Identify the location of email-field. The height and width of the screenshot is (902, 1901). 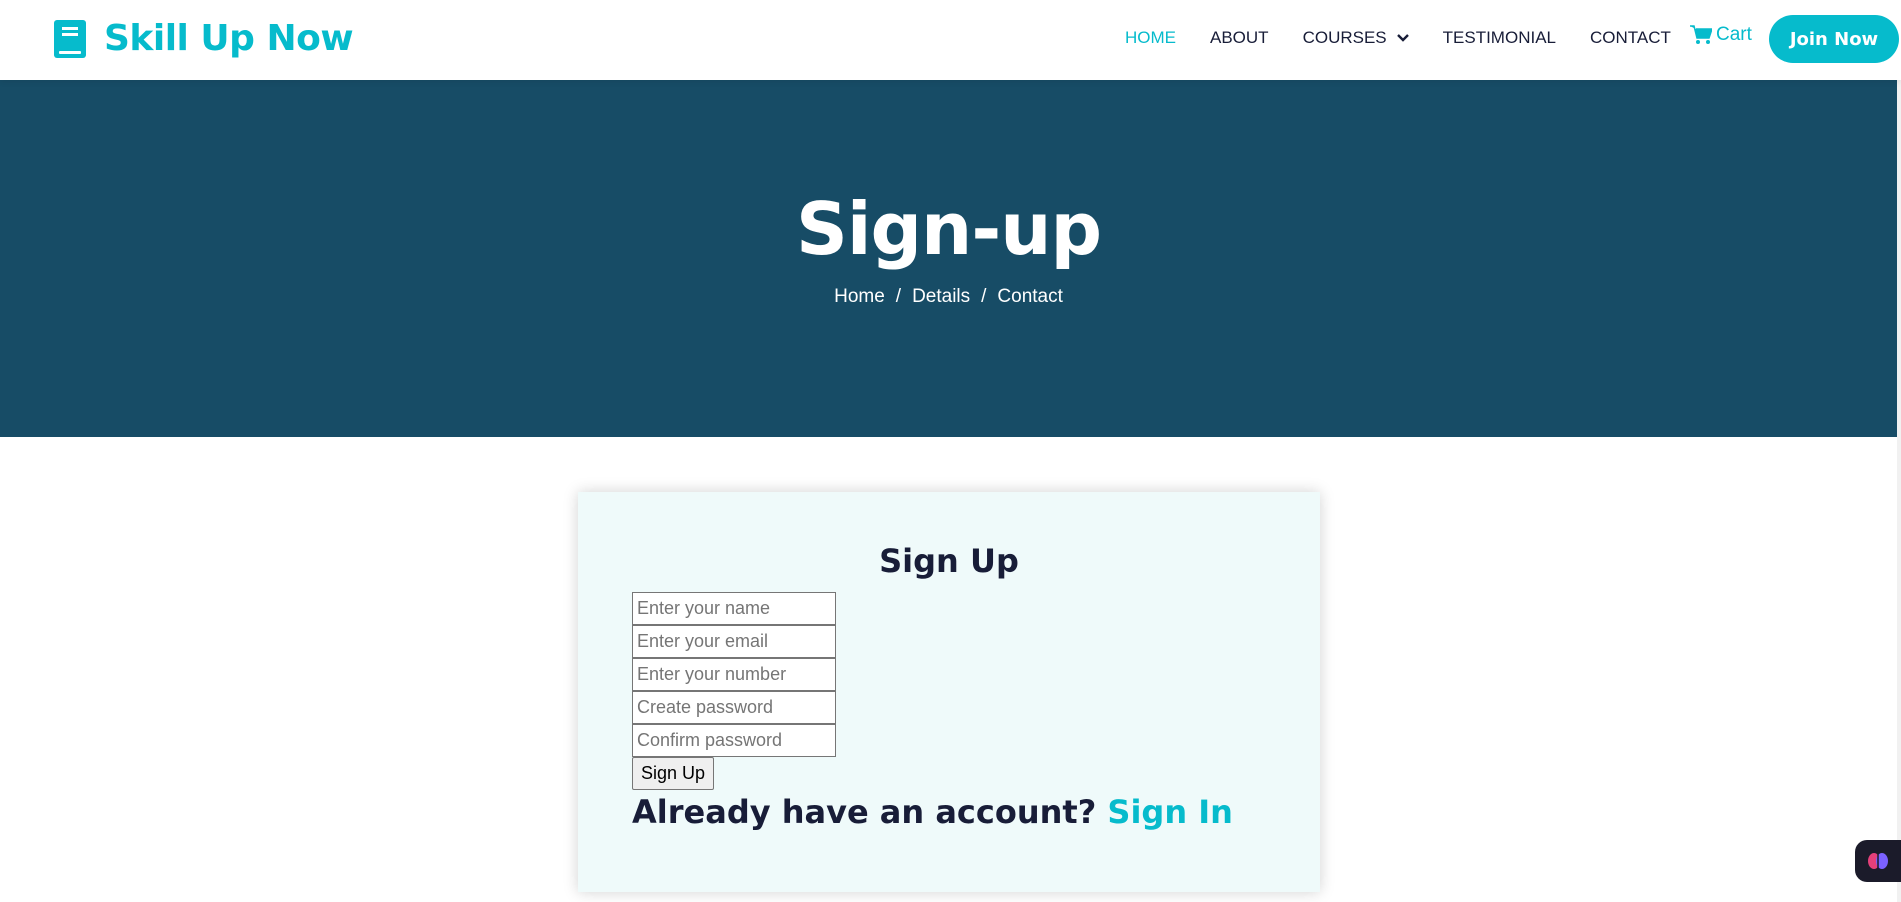
(734, 641).